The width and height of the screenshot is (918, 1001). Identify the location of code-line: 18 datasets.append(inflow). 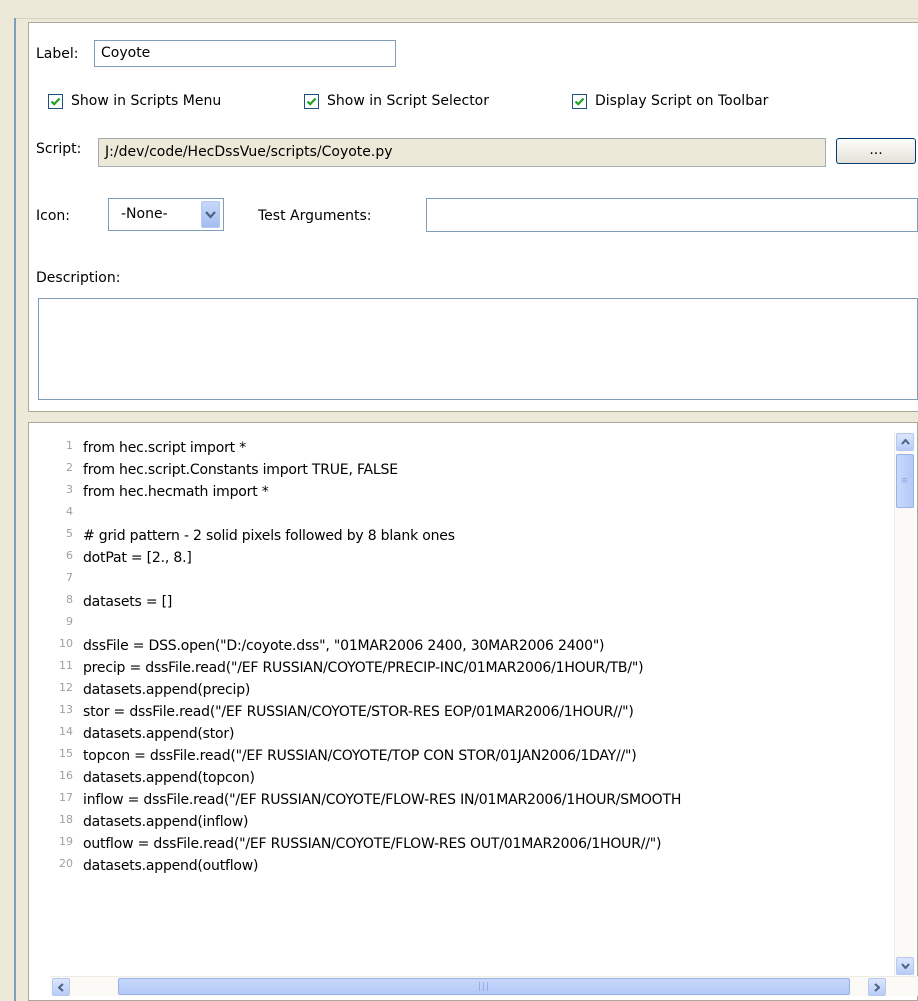
(154, 821).